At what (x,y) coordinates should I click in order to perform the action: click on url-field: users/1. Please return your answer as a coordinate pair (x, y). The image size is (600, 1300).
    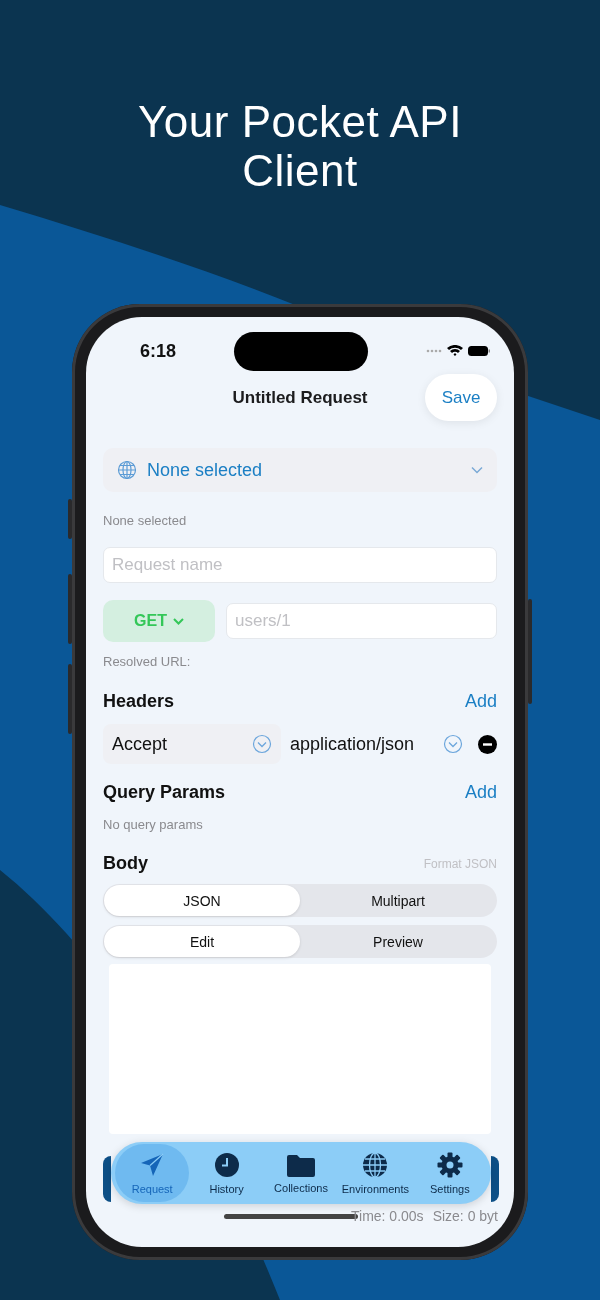
    Looking at the image, I should click on (361, 621).